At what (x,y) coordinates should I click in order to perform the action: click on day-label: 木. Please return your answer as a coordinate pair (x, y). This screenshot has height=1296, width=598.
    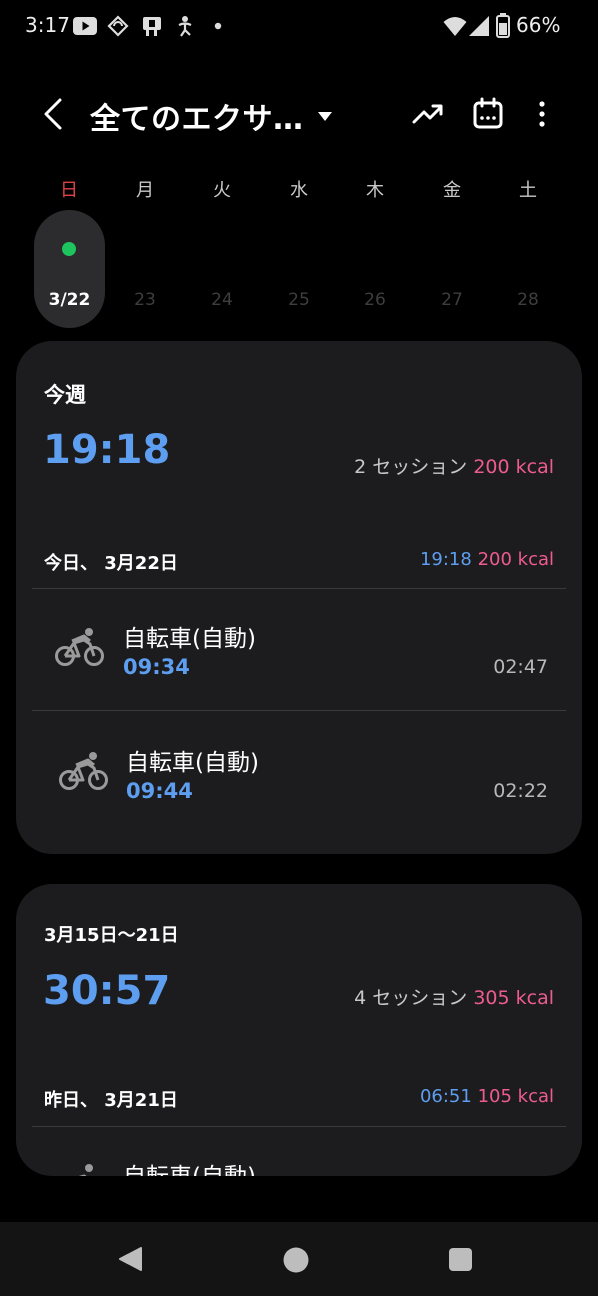
    Looking at the image, I should click on (375, 190).